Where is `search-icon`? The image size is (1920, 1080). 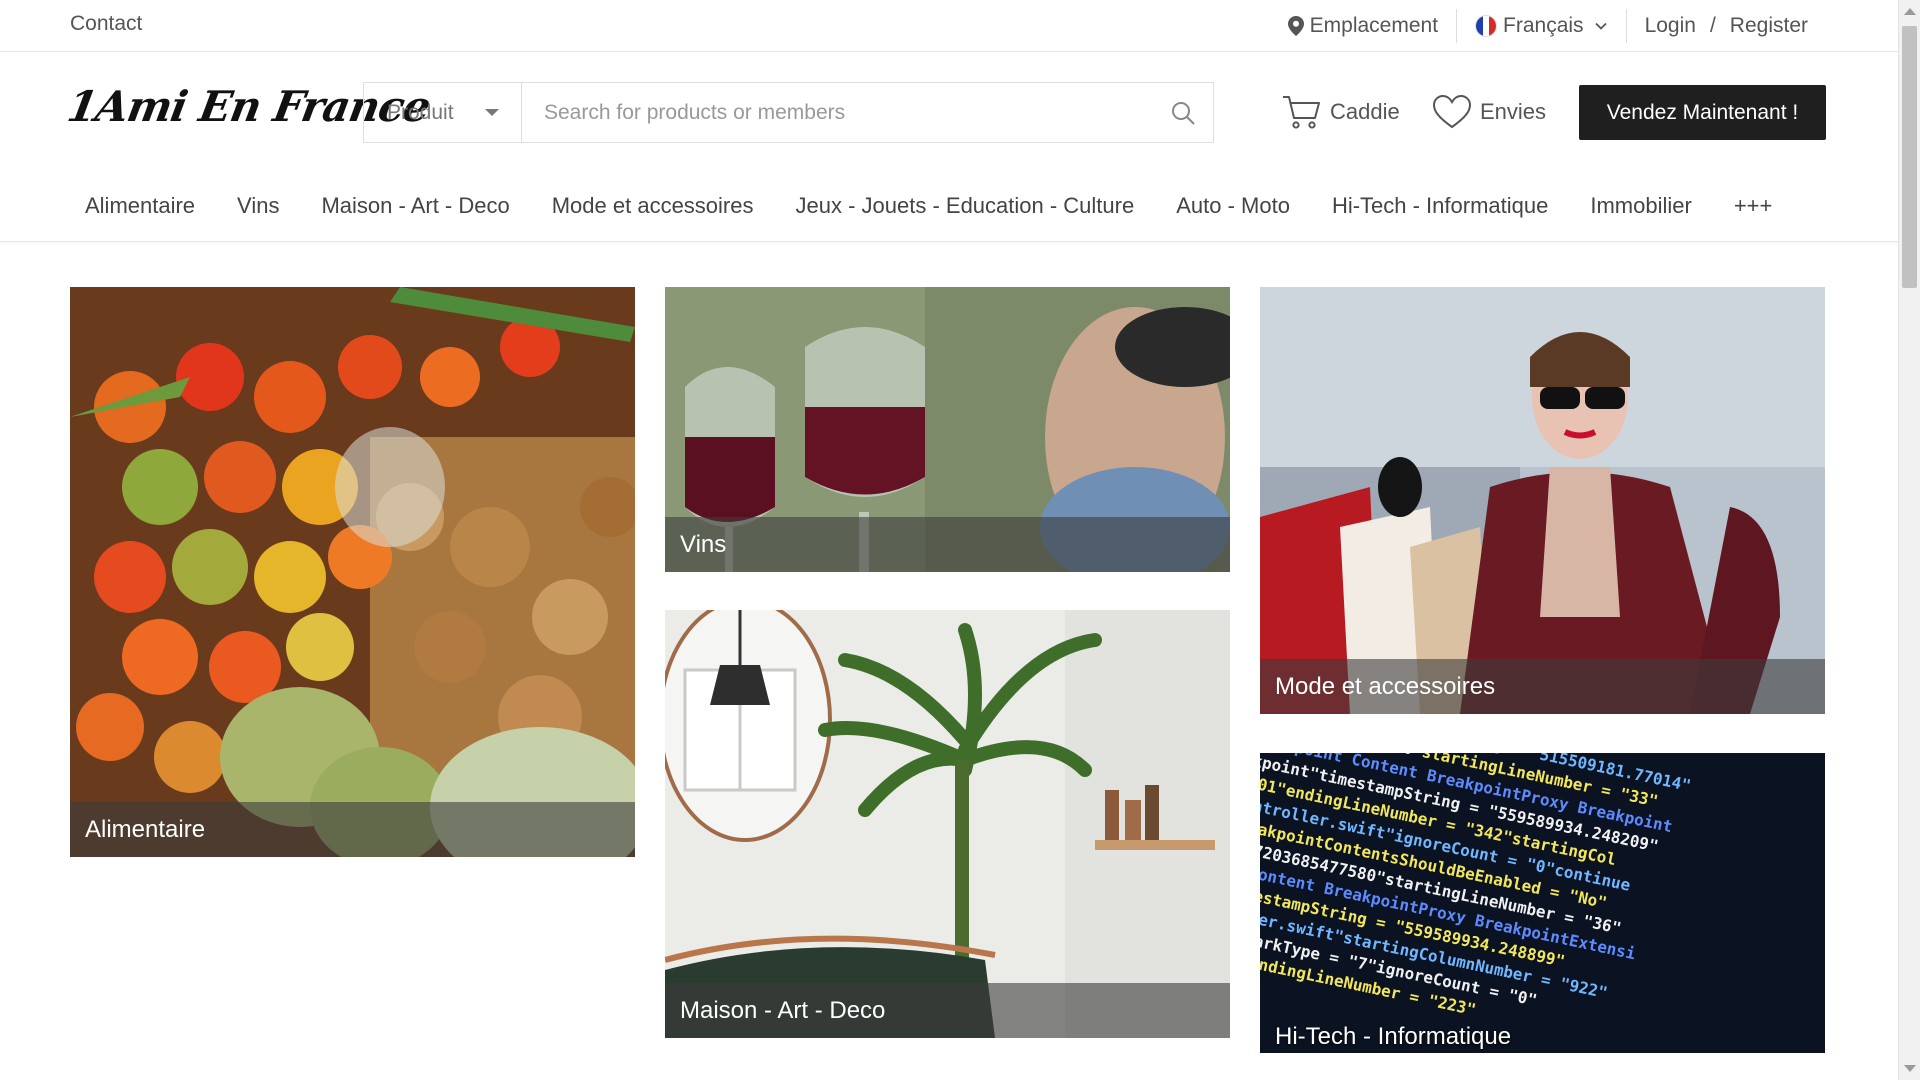 search-icon is located at coordinates (1183, 113).